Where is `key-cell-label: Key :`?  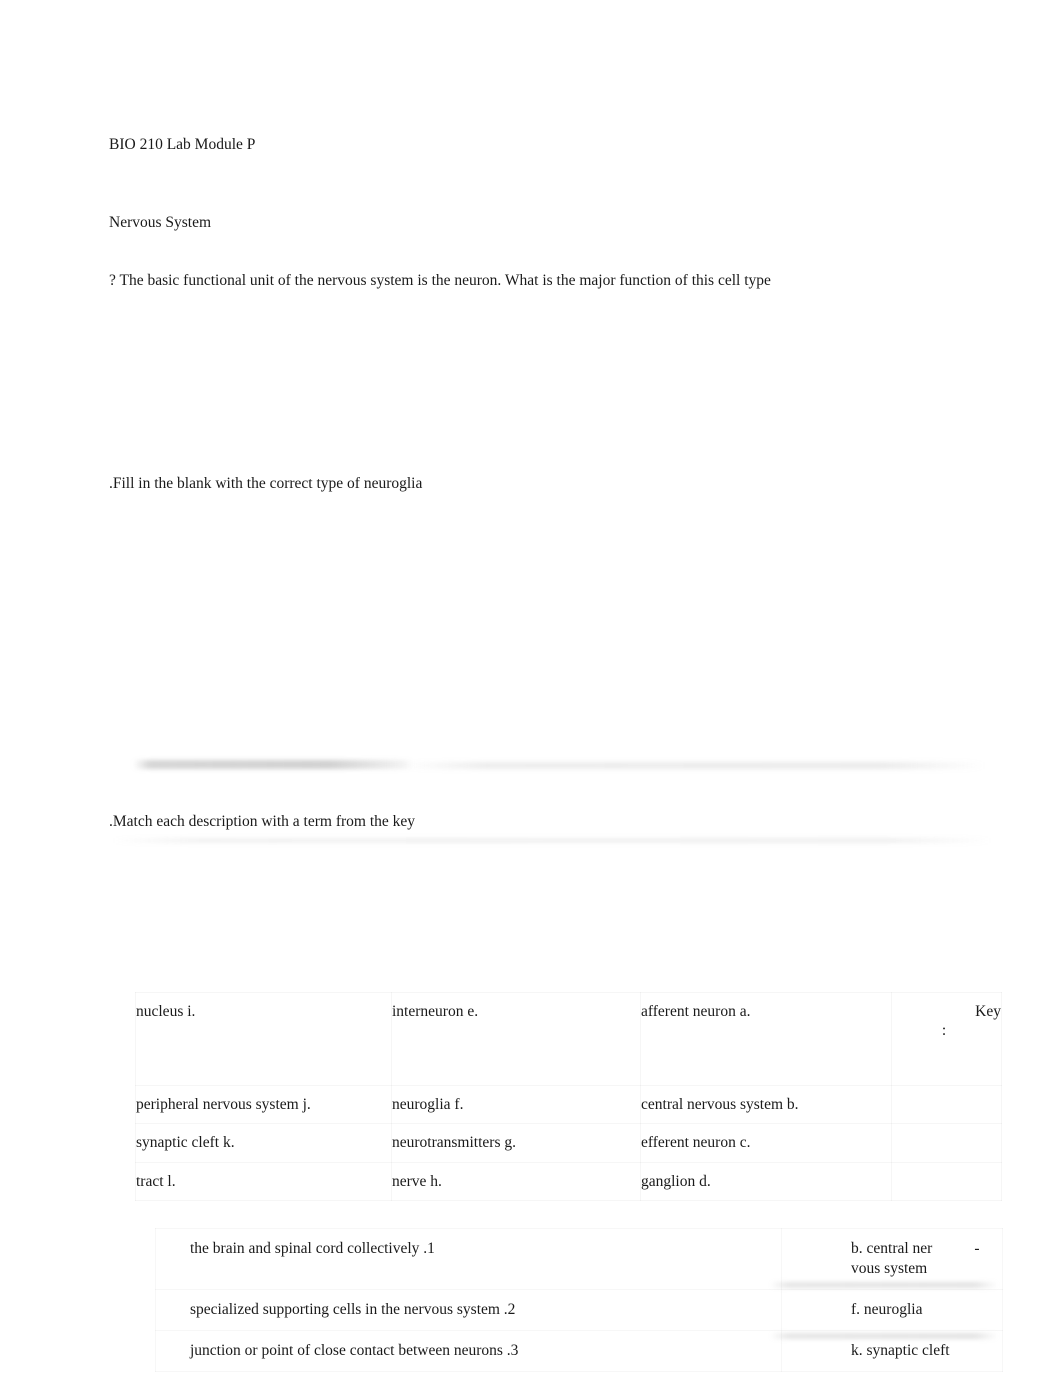
key-cell-label: Key : is located at coordinates (947, 1039).